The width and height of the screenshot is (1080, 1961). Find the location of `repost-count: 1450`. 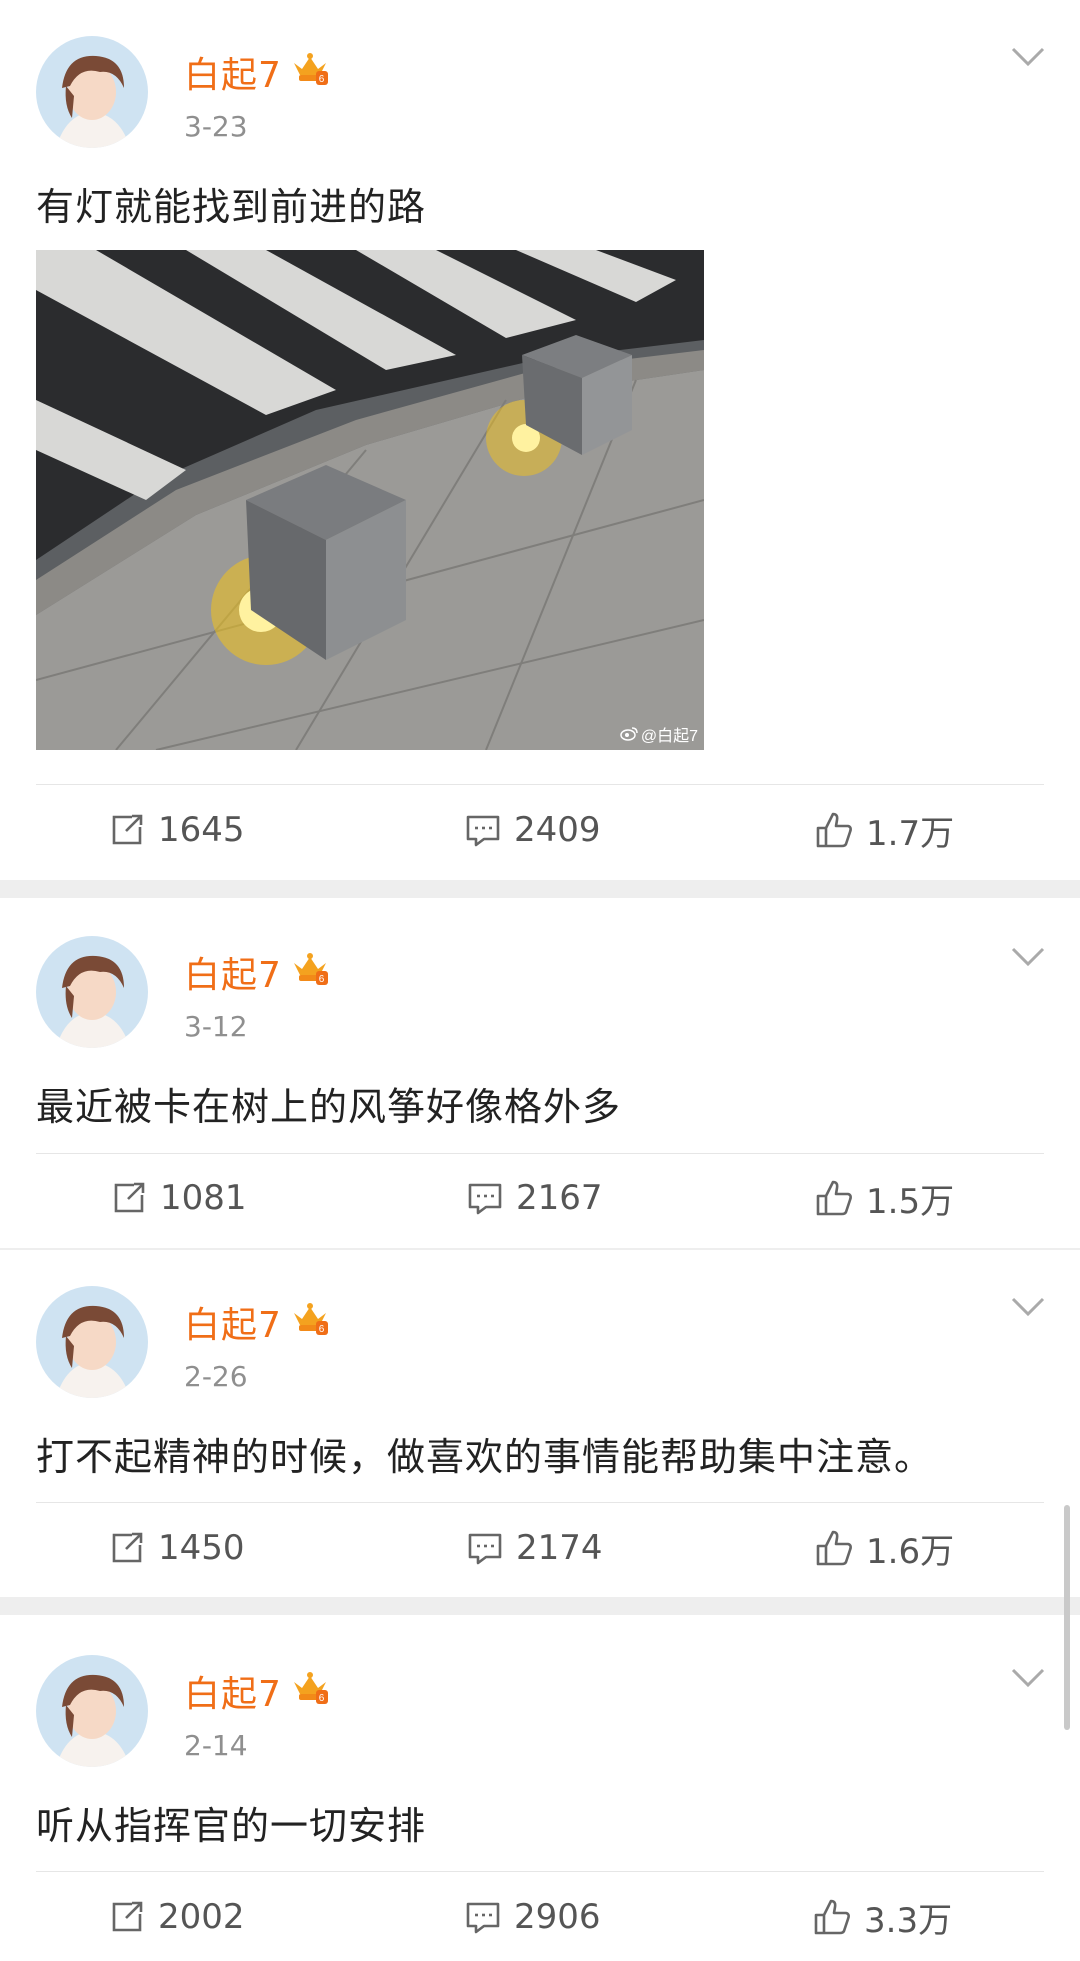

repost-count: 1450 is located at coordinates (201, 1548).